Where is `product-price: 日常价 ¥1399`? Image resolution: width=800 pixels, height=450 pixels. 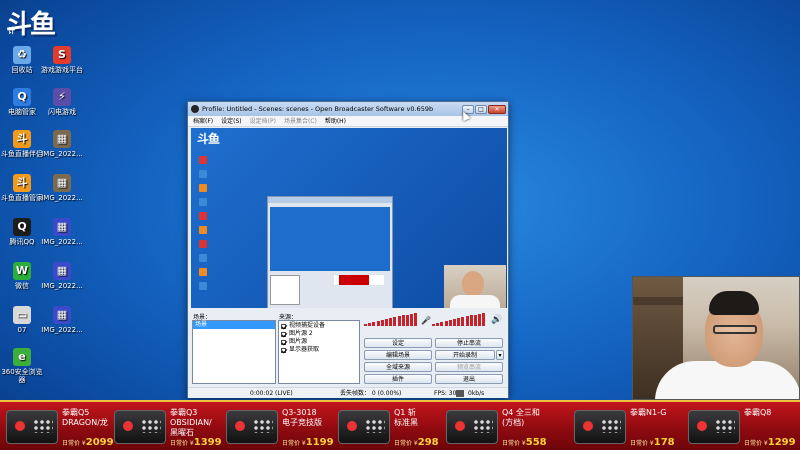 product-price: 日常价 ¥1399 is located at coordinates (196, 442).